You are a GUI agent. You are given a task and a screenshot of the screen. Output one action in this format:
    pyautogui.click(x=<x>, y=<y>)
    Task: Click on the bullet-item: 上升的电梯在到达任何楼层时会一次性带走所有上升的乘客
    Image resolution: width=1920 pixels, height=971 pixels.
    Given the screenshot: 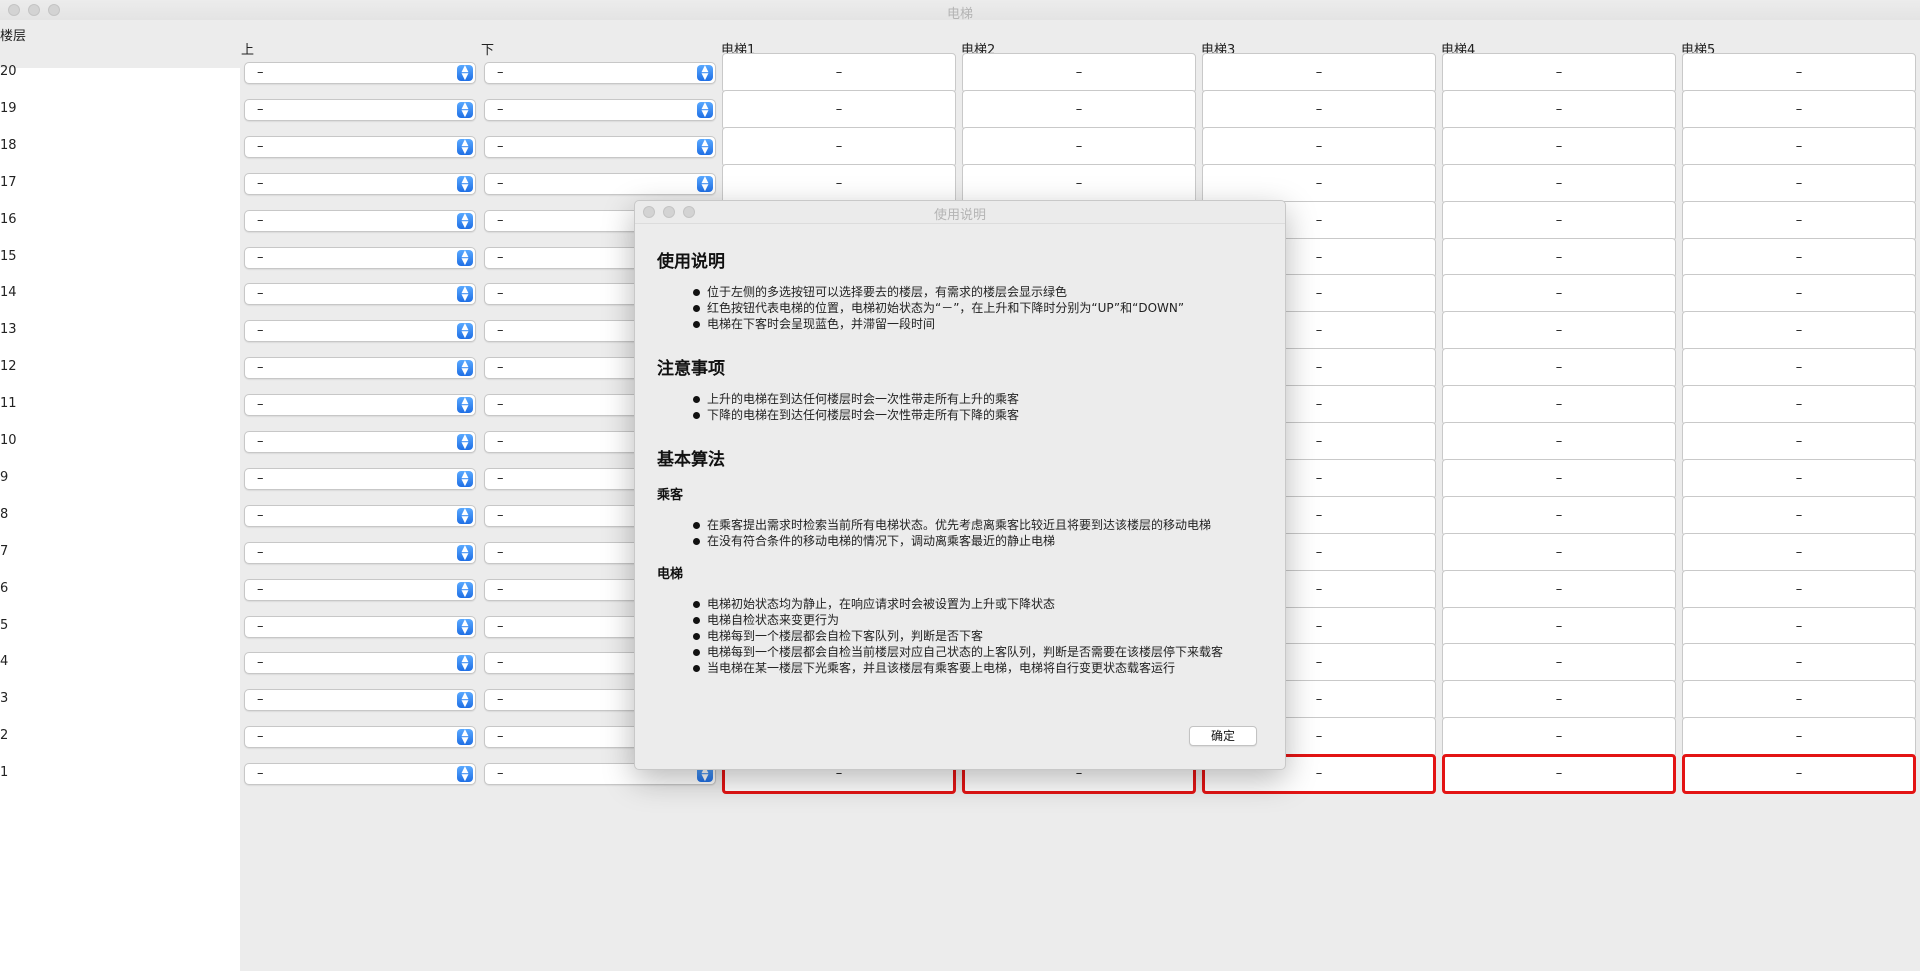 What is the action you would take?
    pyautogui.click(x=982, y=399)
    